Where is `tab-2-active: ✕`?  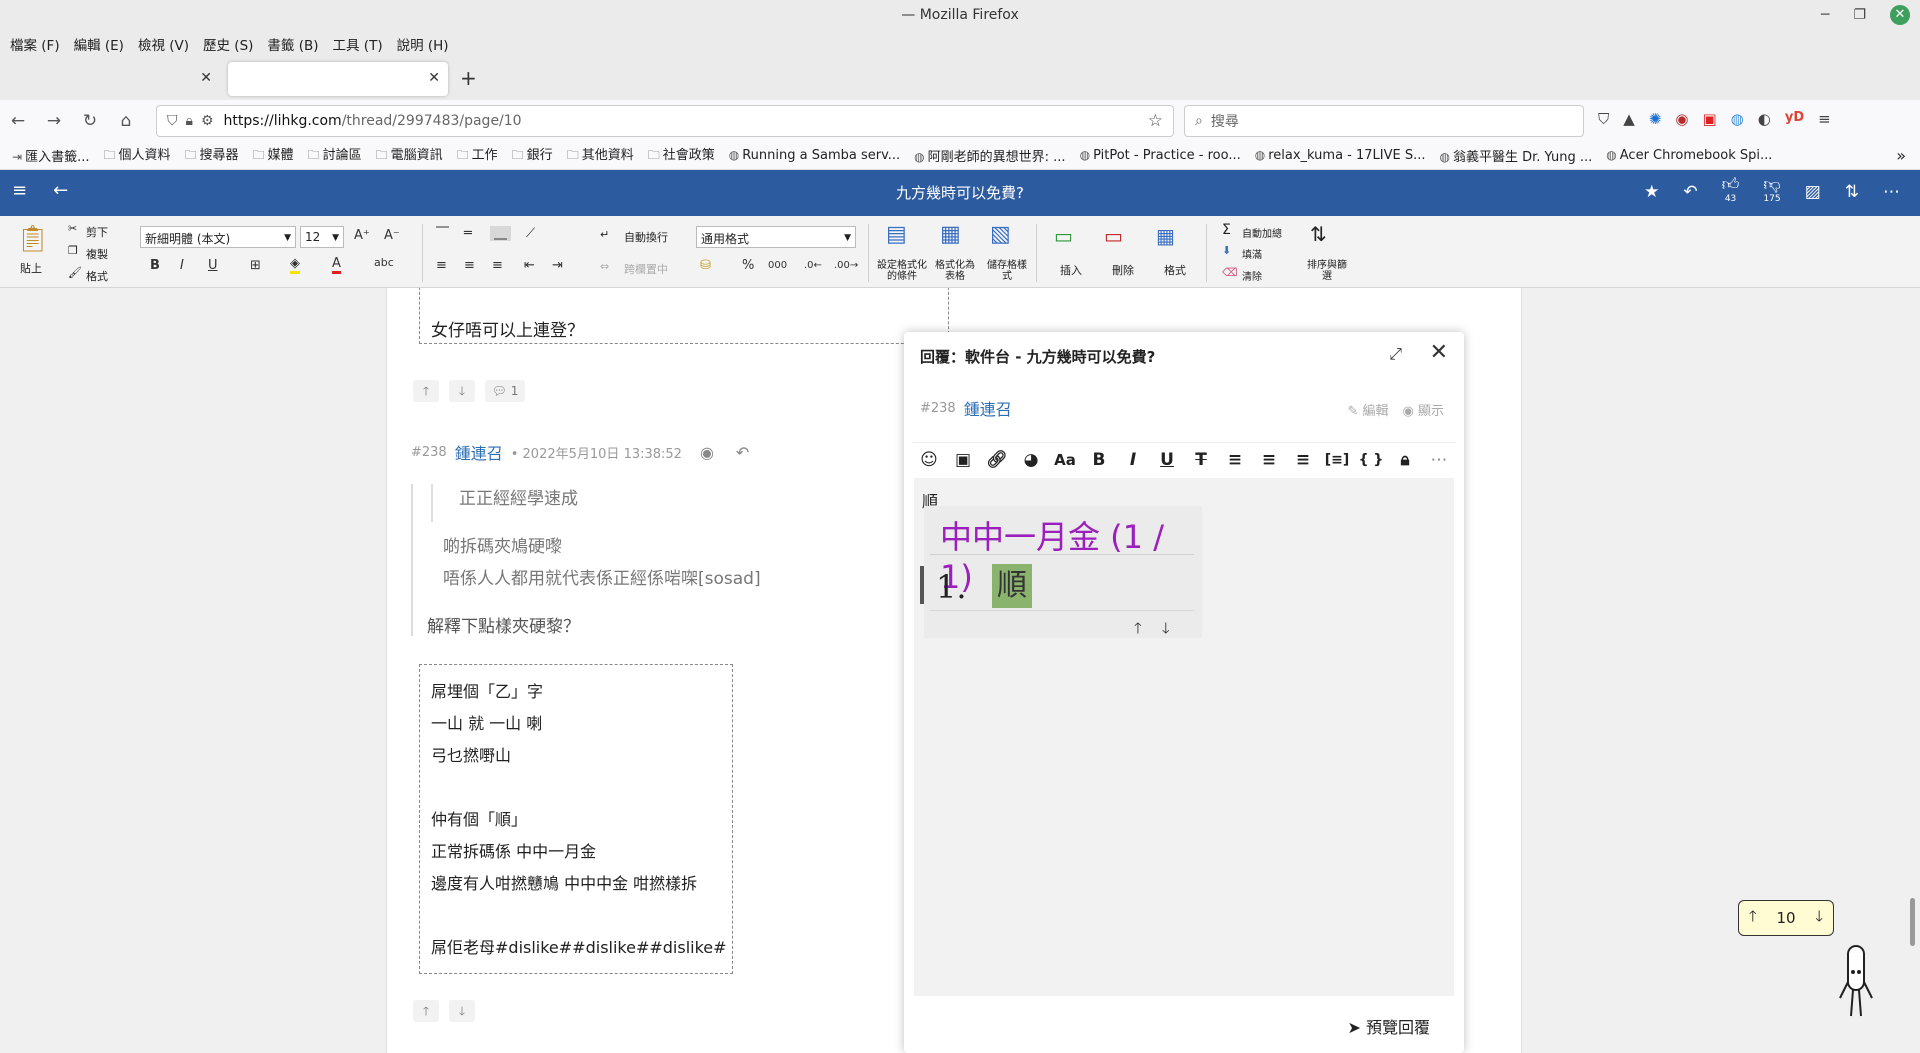
tab-2-active: ✕ is located at coordinates (338, 79).